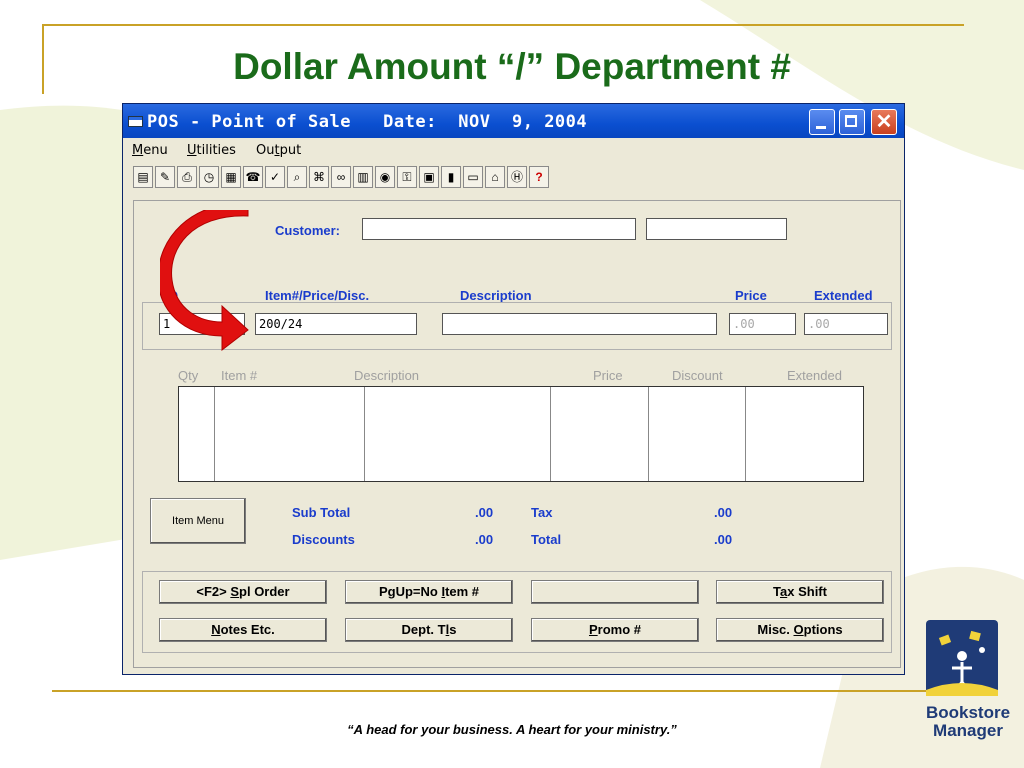 This screenshot has width=1024, height=768. What do you see at coordinates (521, 434) in the screenshot?
I see `line-items-grid` at bounding box center [521, 434].